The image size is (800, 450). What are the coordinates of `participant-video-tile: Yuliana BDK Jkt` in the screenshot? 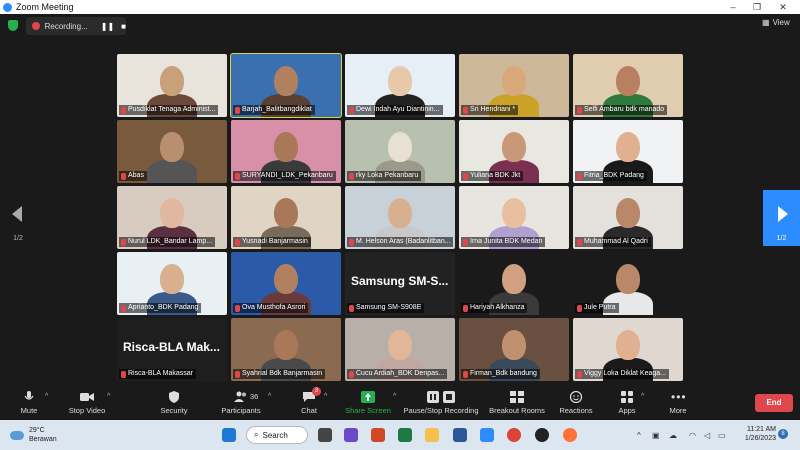 It's located at (514, 151).